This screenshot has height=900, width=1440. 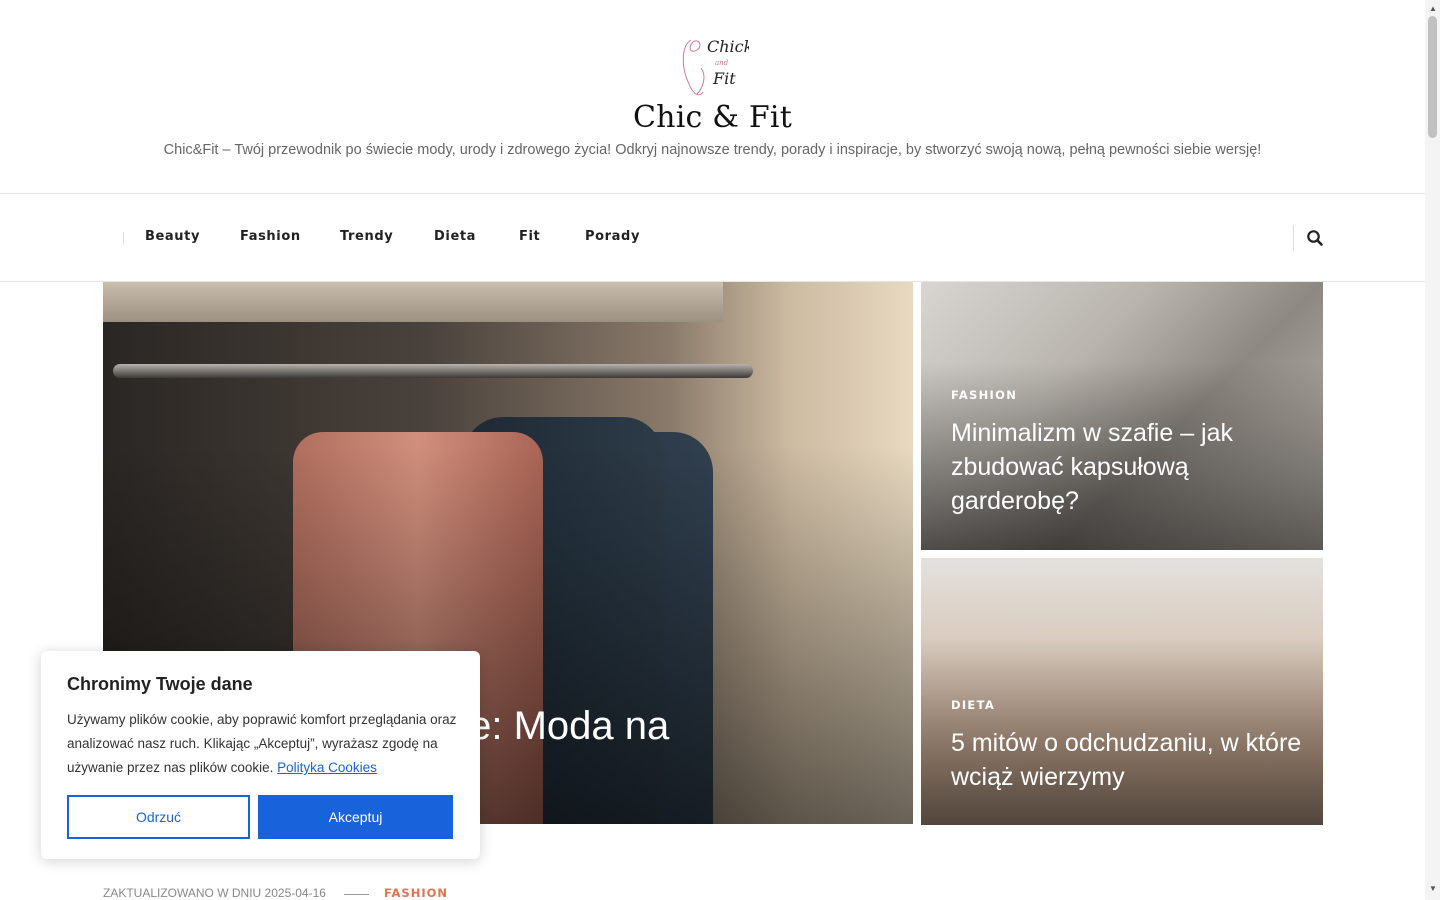 I want to click on svg-text: Fit, so click(x=724, y=78).